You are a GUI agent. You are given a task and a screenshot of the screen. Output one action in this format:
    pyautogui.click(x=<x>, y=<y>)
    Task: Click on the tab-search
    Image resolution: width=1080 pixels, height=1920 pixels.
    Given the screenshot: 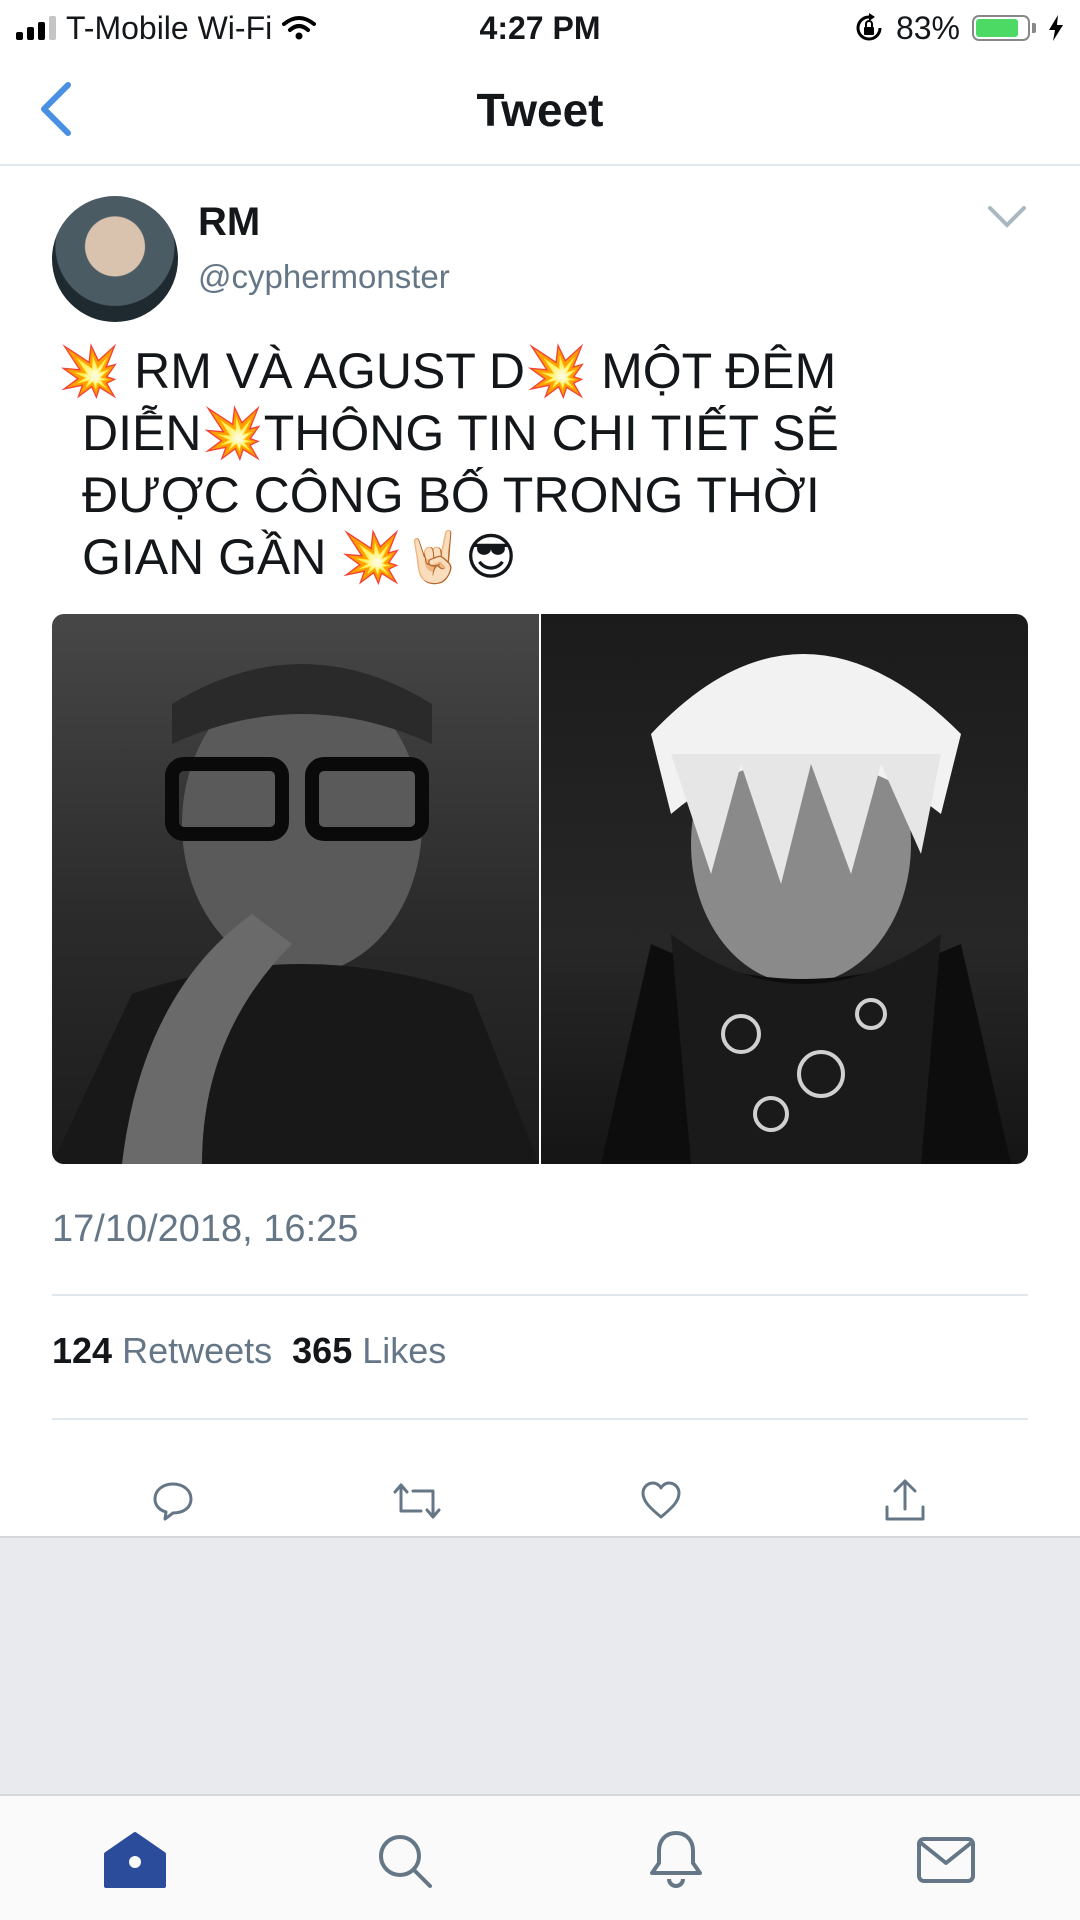 What is the action you would take?
    pyautogui.click(x=404, y=1860)
    